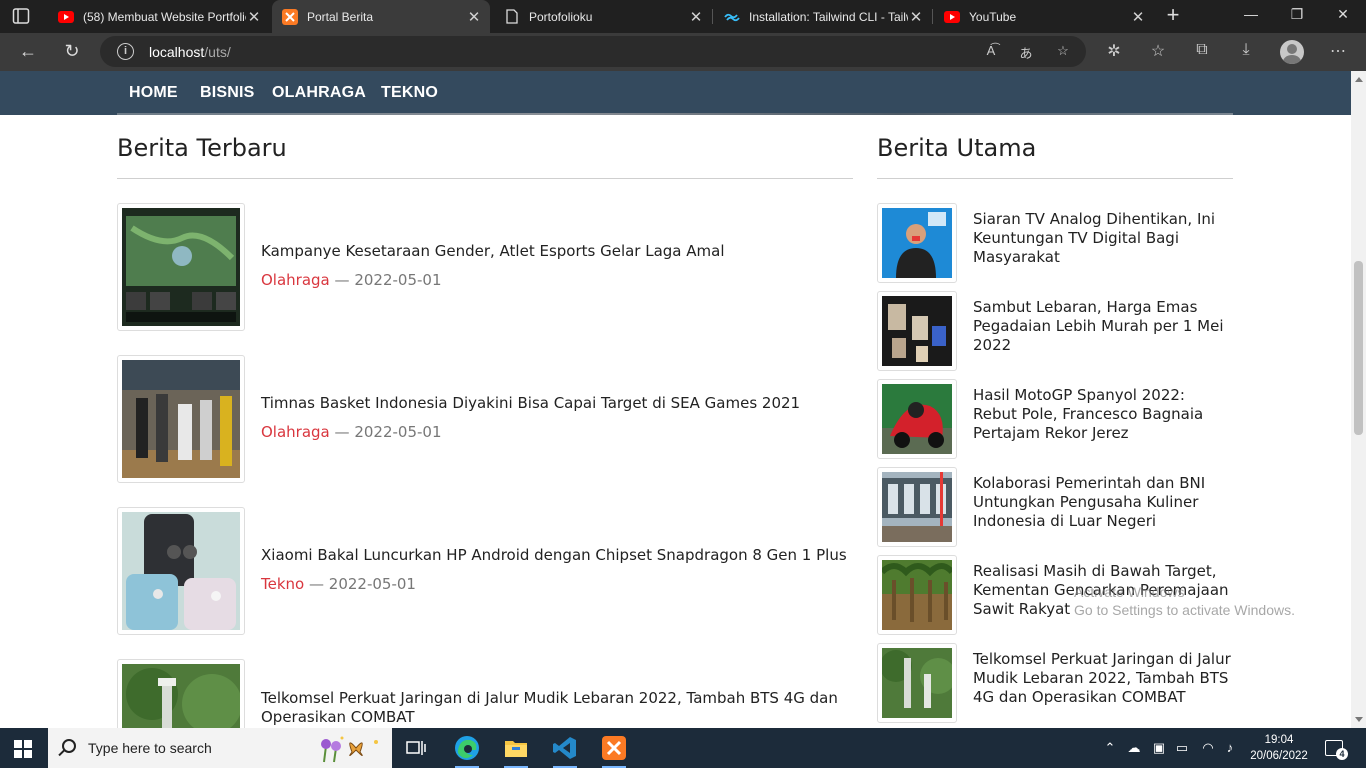  What do you see at coordinates (340, 16) in the screenshot?
I see `tab-title: Portal Berita` at bounding box center [340, 16].